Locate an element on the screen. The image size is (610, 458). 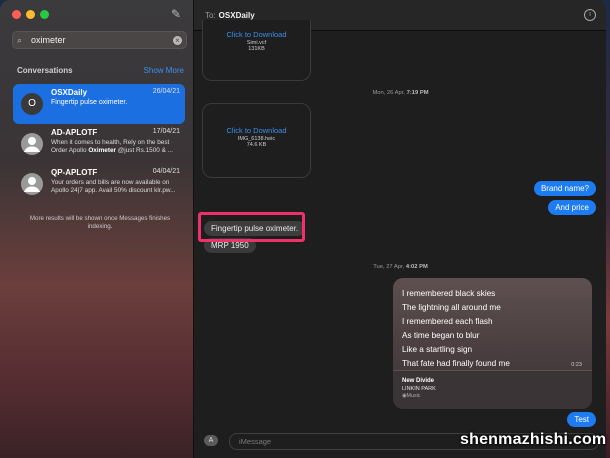
search-icon: ⌕ is located at coordinates (20, 39).